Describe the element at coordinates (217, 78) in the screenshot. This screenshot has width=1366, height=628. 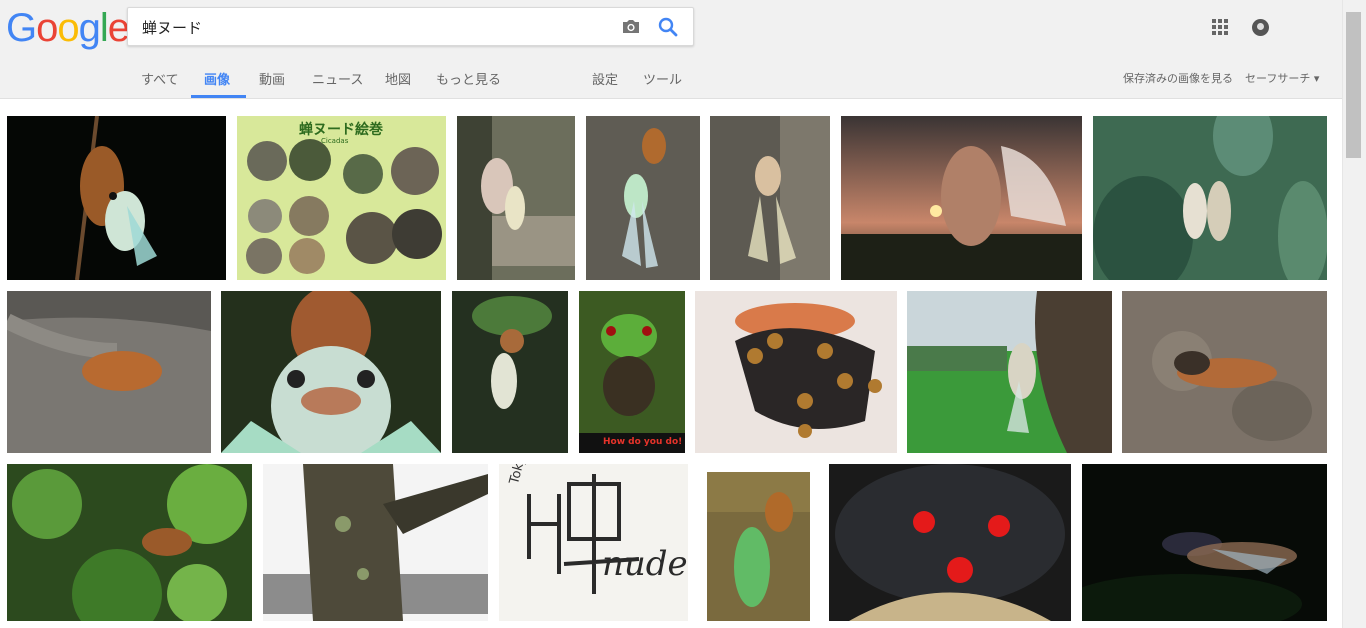
I see `tab-images: 画像` at that location.